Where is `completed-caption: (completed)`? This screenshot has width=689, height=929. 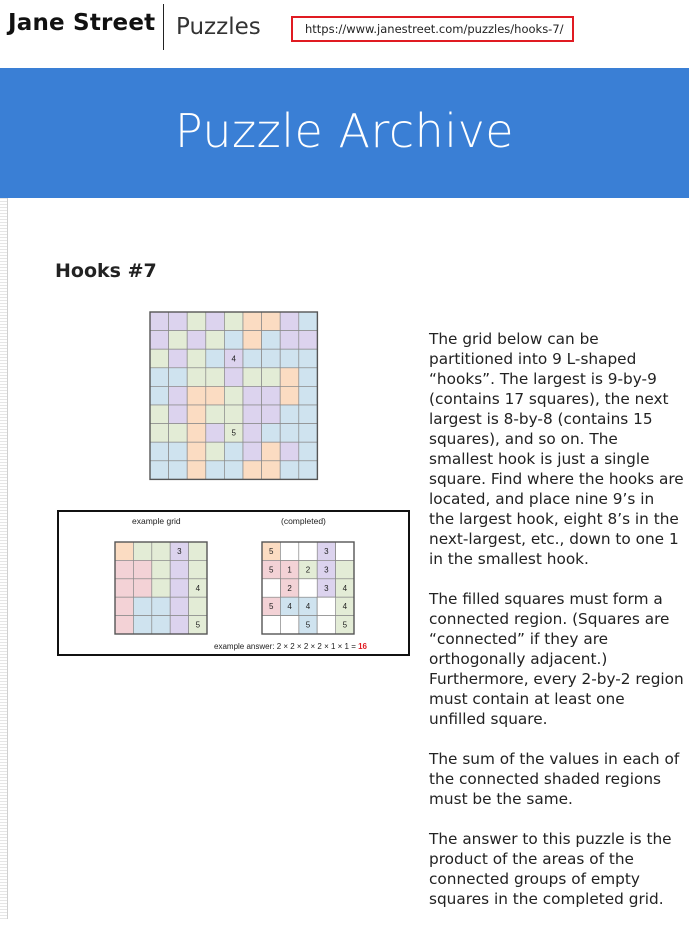 completed-caption: (completed) is located at coordinates (303, 521).